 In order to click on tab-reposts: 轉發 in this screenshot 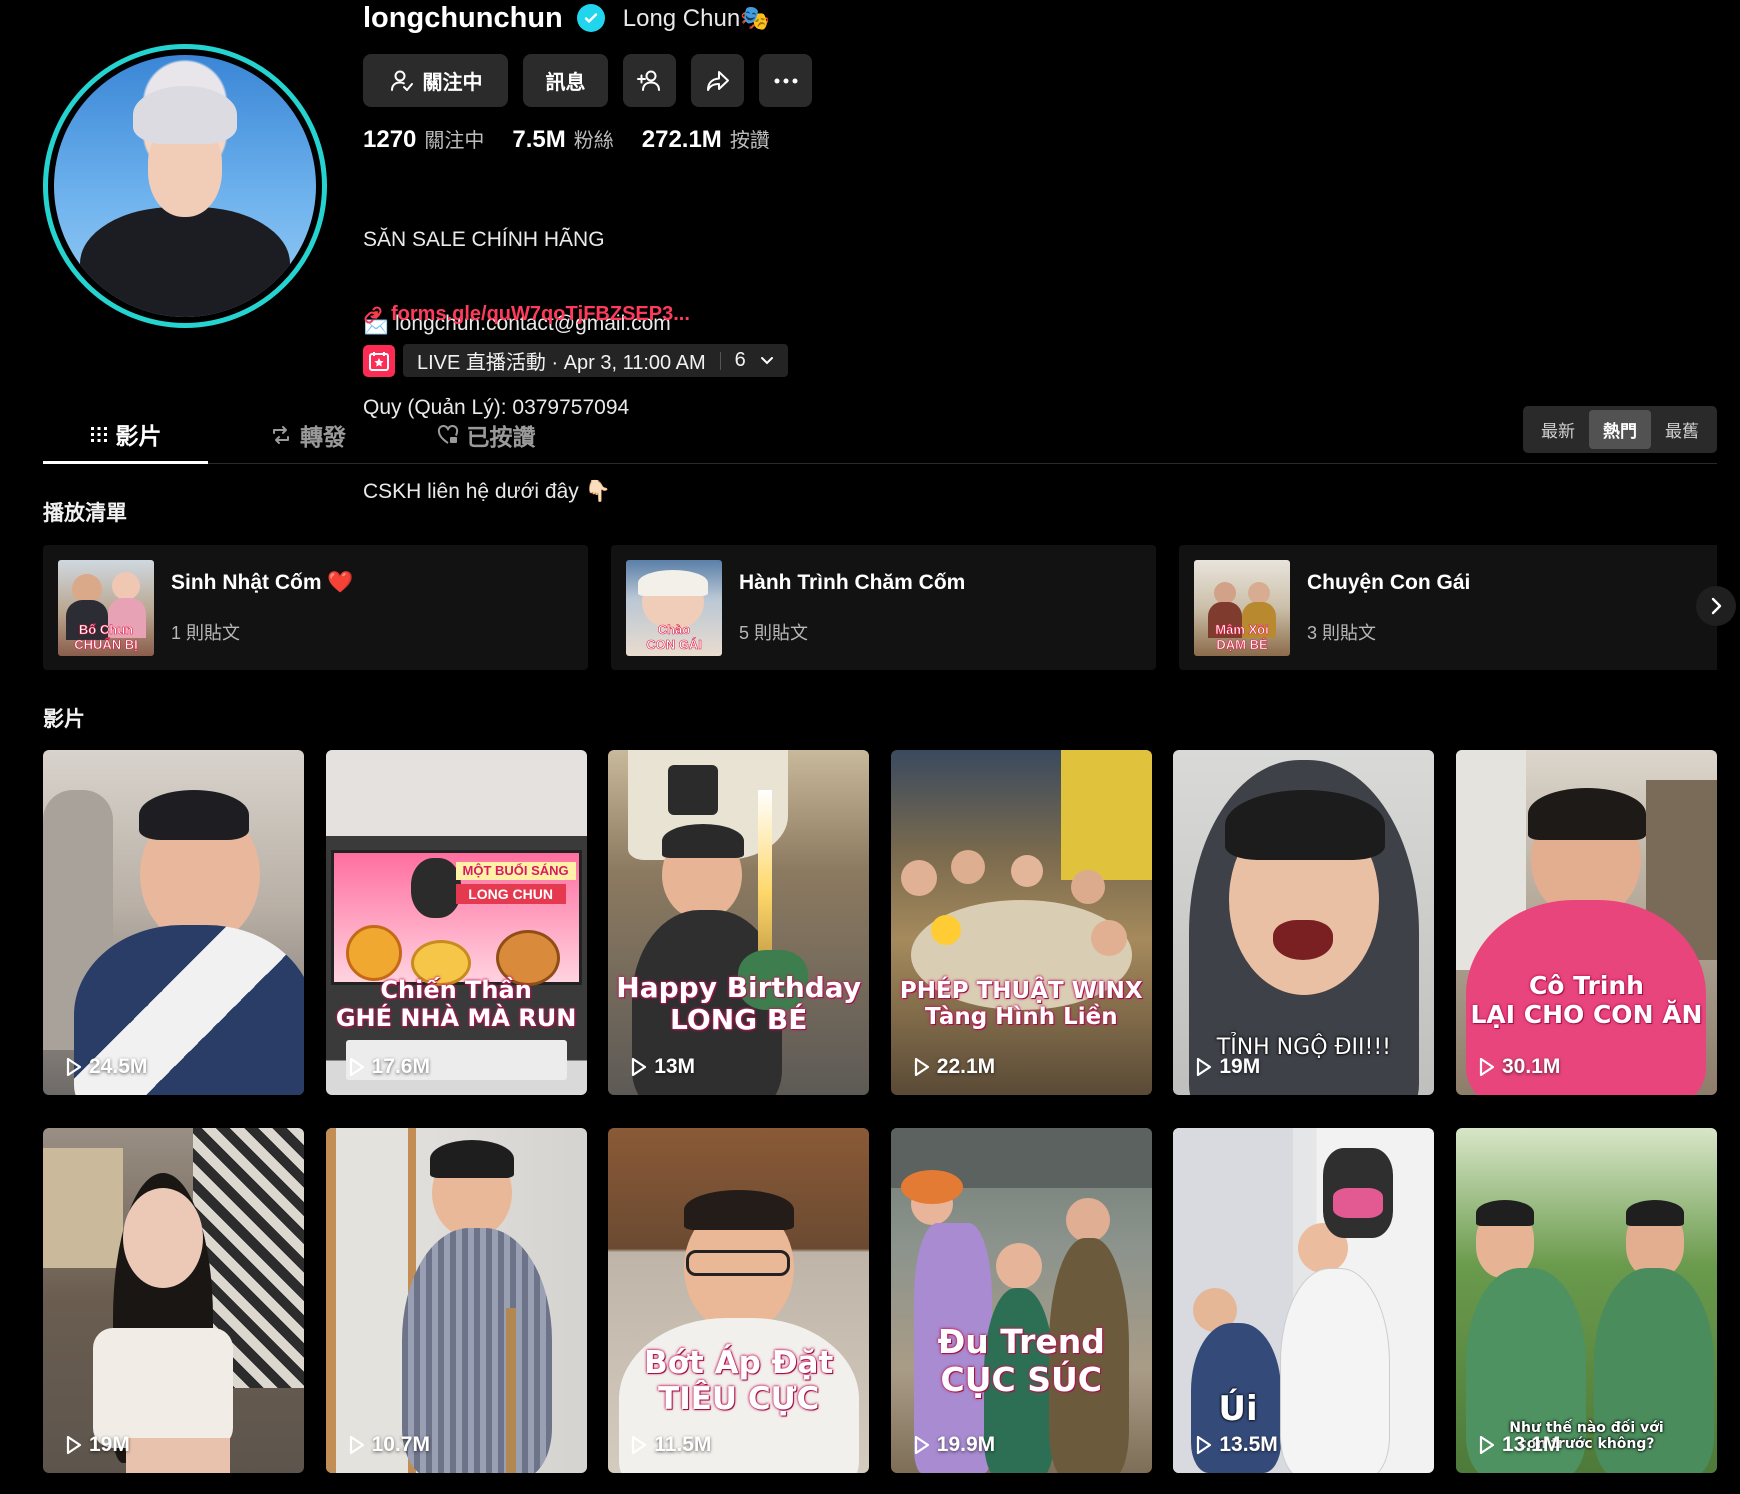, I will do `click(308, 435)`.